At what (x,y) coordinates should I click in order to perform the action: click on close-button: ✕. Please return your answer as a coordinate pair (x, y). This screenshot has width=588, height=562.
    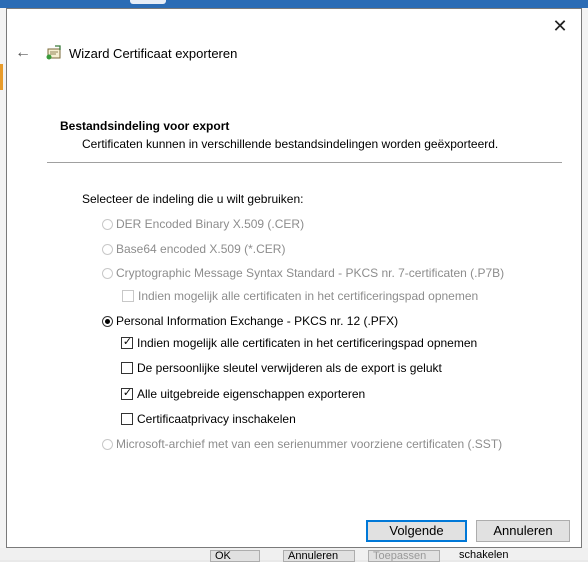
    Looking at the image, I should click on (560, 26).